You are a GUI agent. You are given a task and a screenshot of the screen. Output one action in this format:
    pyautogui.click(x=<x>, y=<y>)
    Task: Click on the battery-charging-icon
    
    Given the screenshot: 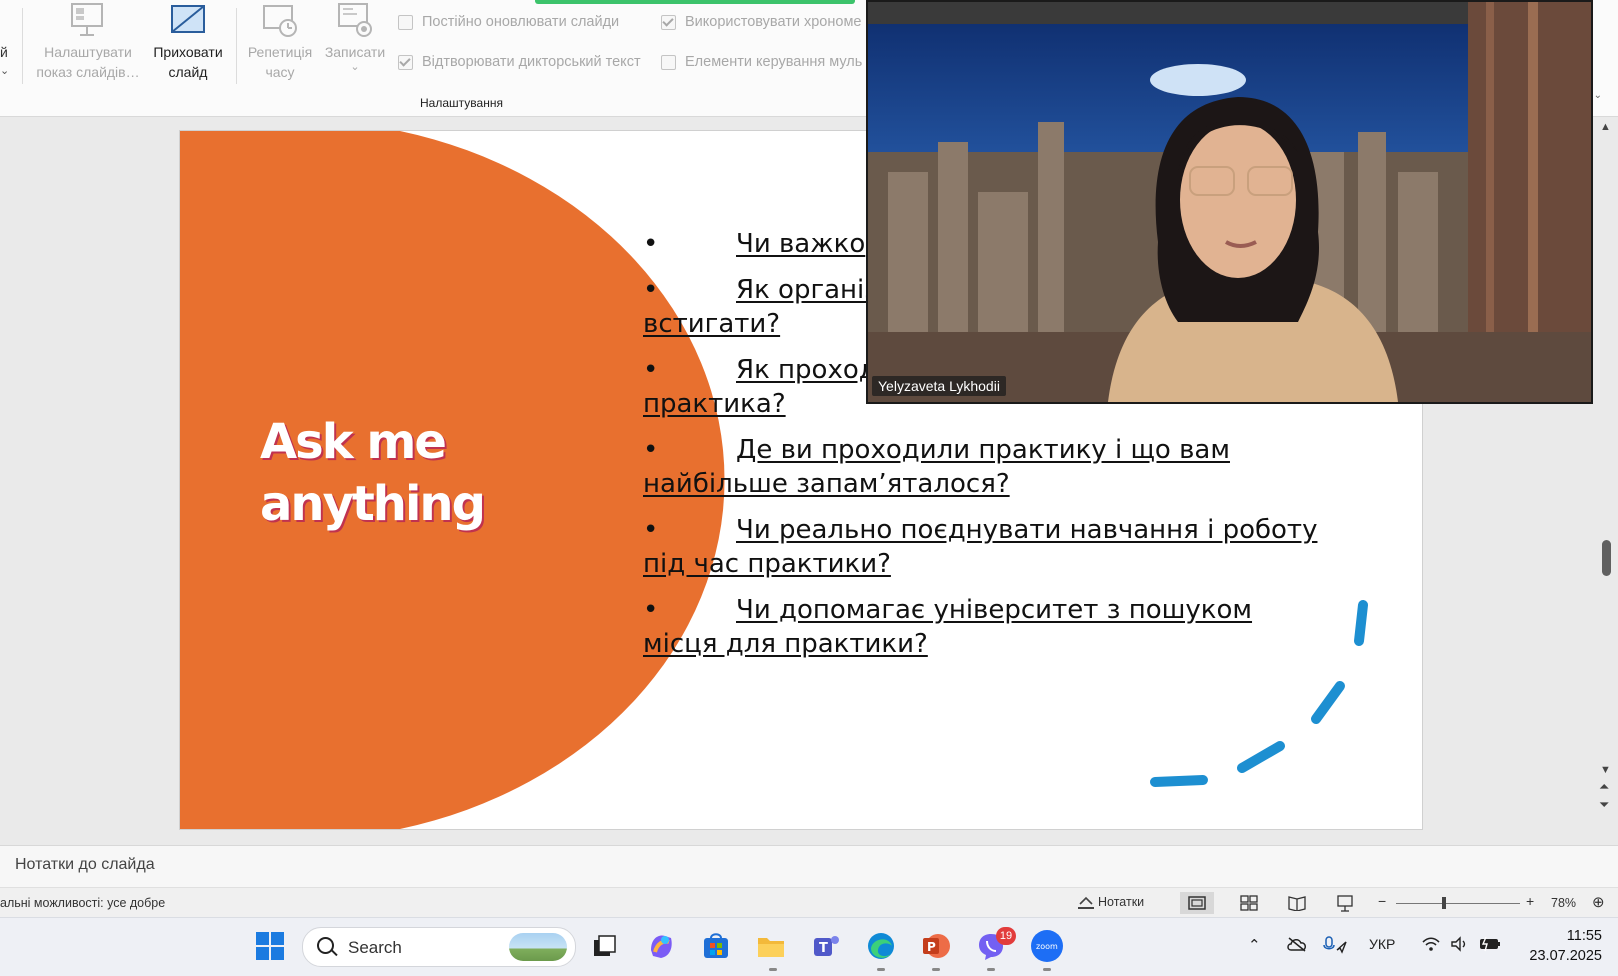 What is the action you would take?
    pyautogui.click(x=1490, y=946)
    